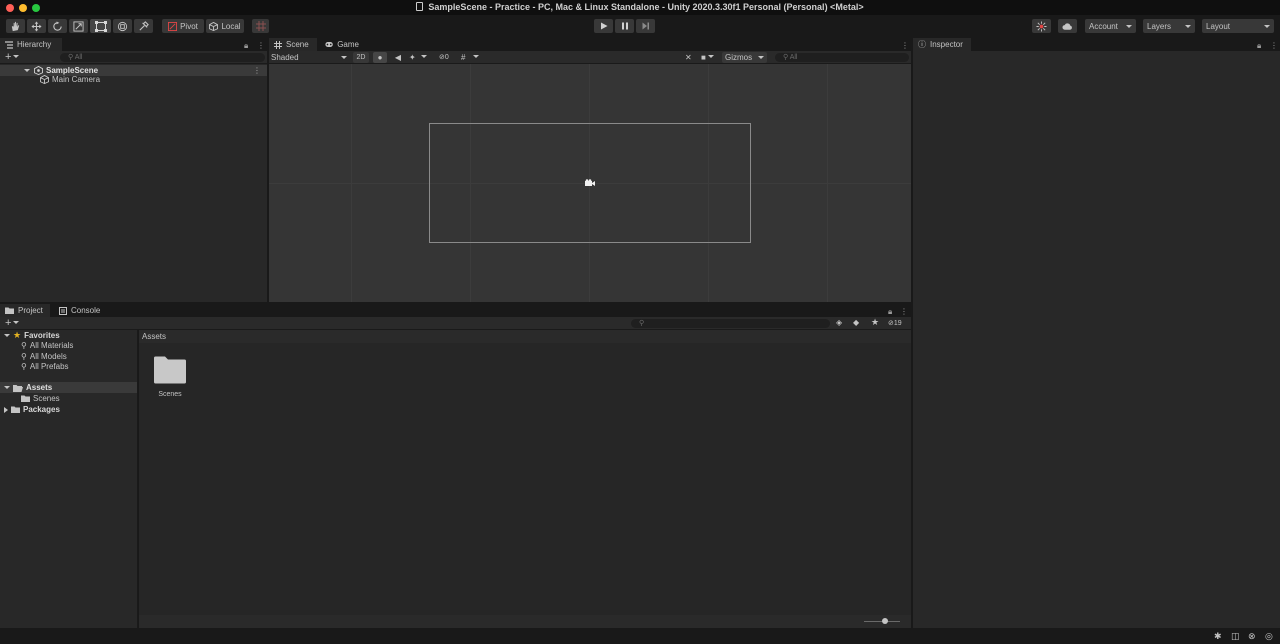 The width and height of the screenshot is (1280, 644). What do you see at coordinates (30, 310) in the screenshot?
I see `project-tab-label: Project` at bounding box center [30, 310].